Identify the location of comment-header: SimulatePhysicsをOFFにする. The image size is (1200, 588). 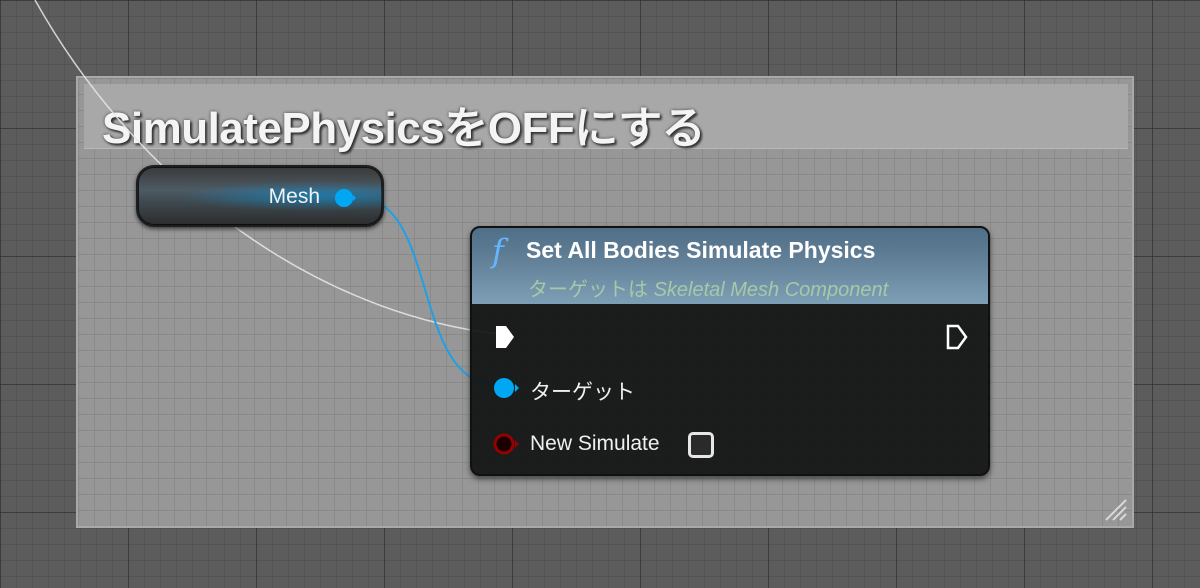
(606, 118).